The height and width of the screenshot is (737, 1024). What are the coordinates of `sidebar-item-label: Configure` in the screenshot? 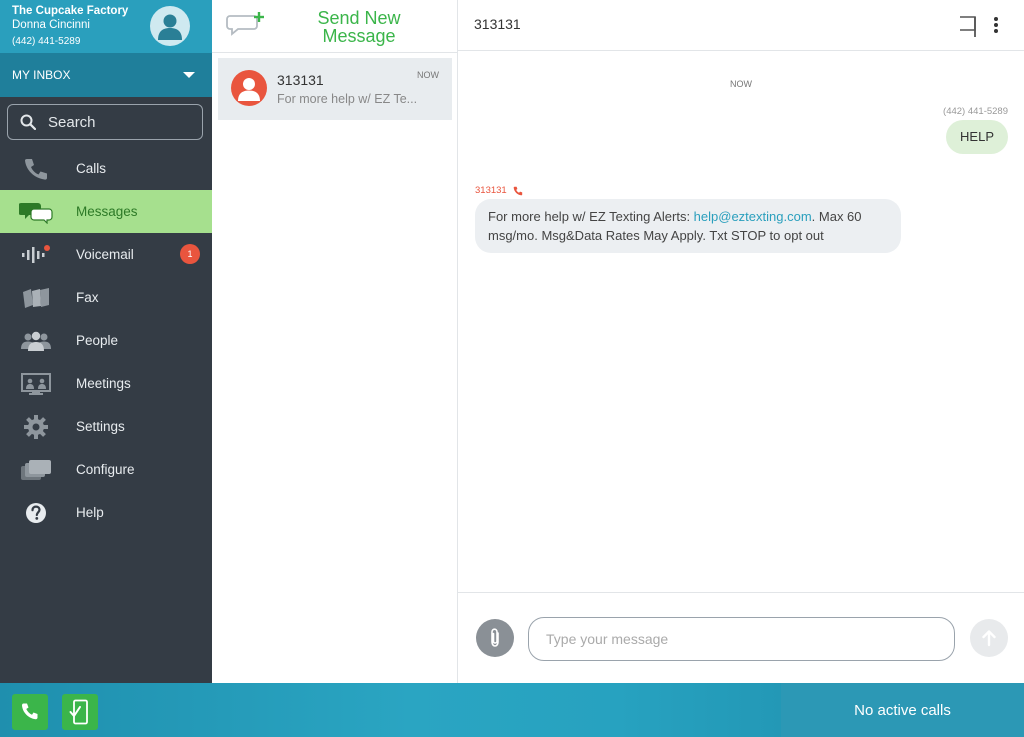 It's located at (105, 469).